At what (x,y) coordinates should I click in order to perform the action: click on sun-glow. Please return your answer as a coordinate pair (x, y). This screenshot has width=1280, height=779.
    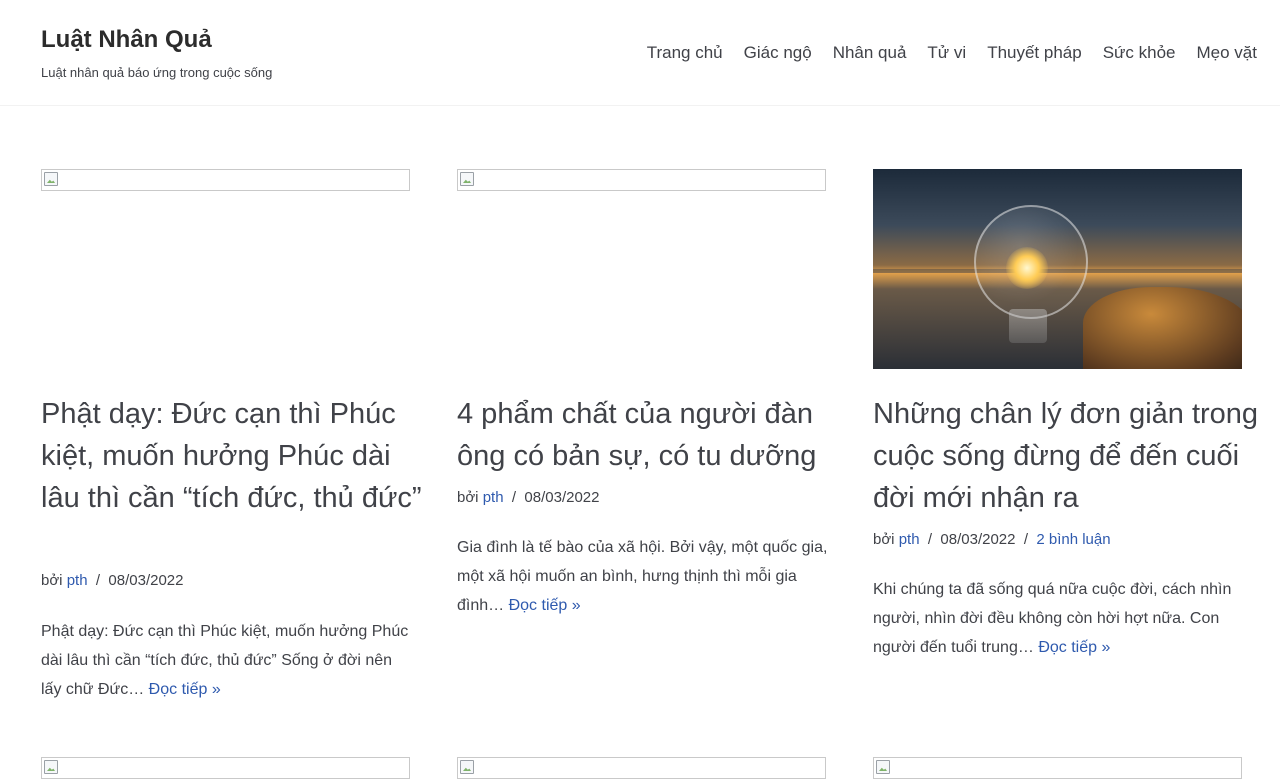
    Looking at the image, I should click on (1027, 268).